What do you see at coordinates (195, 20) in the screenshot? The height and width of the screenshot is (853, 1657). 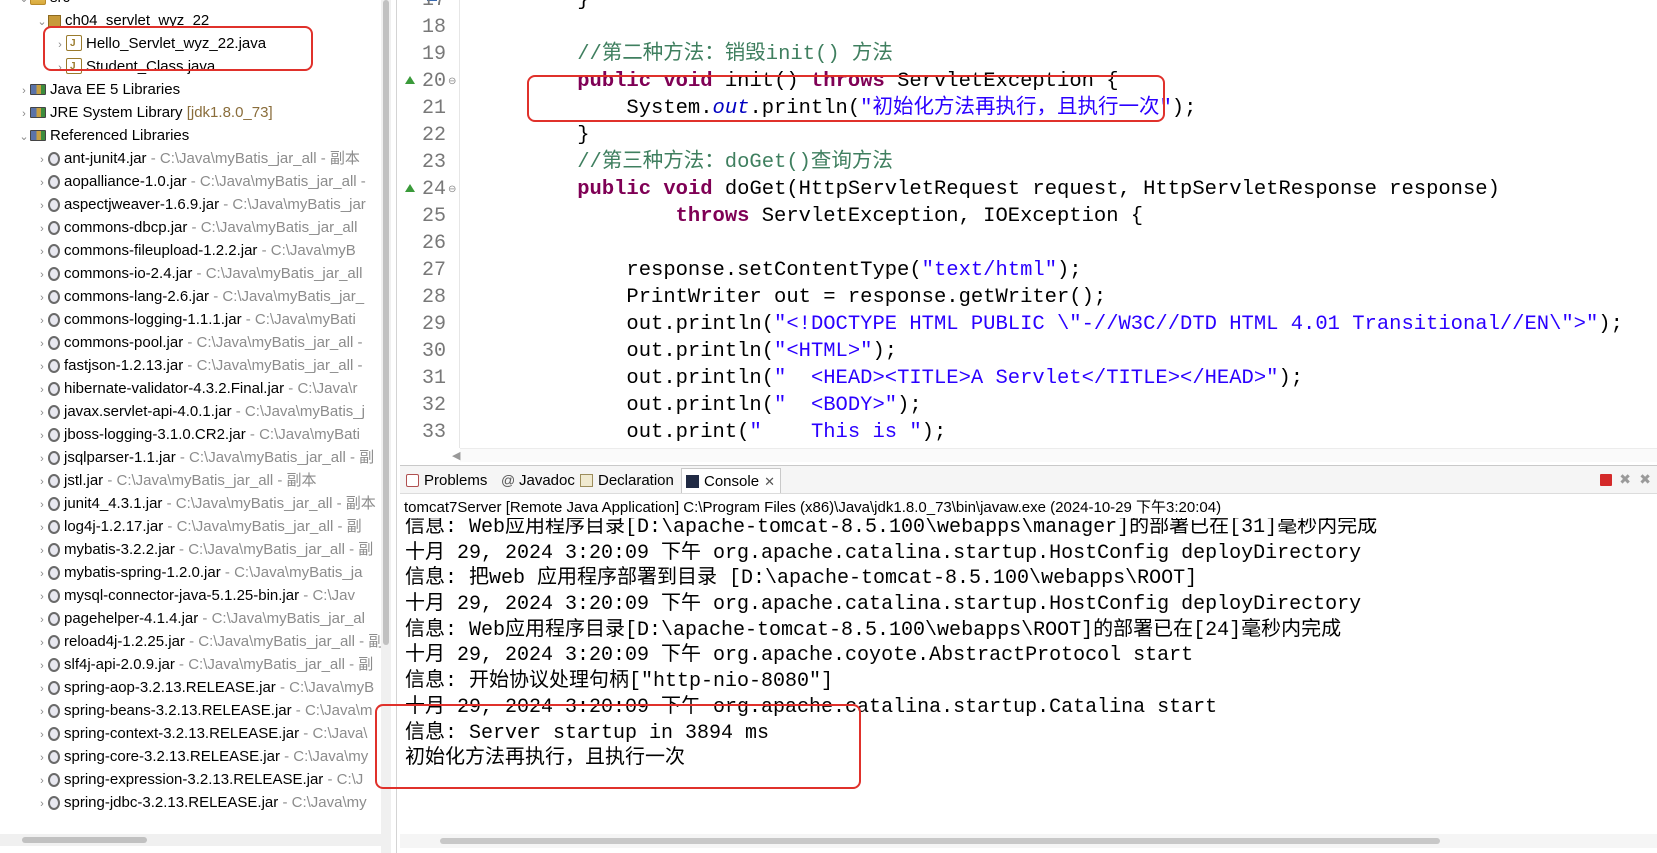 I see `tree-item: ⌄ ch04_servlet_wyz_22` at bounding box center [195, 20].